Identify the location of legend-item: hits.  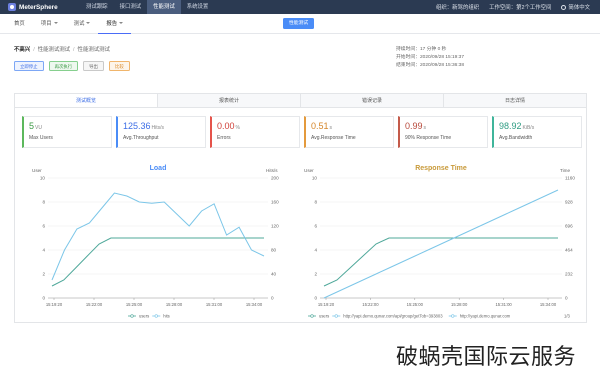
(161, 316).